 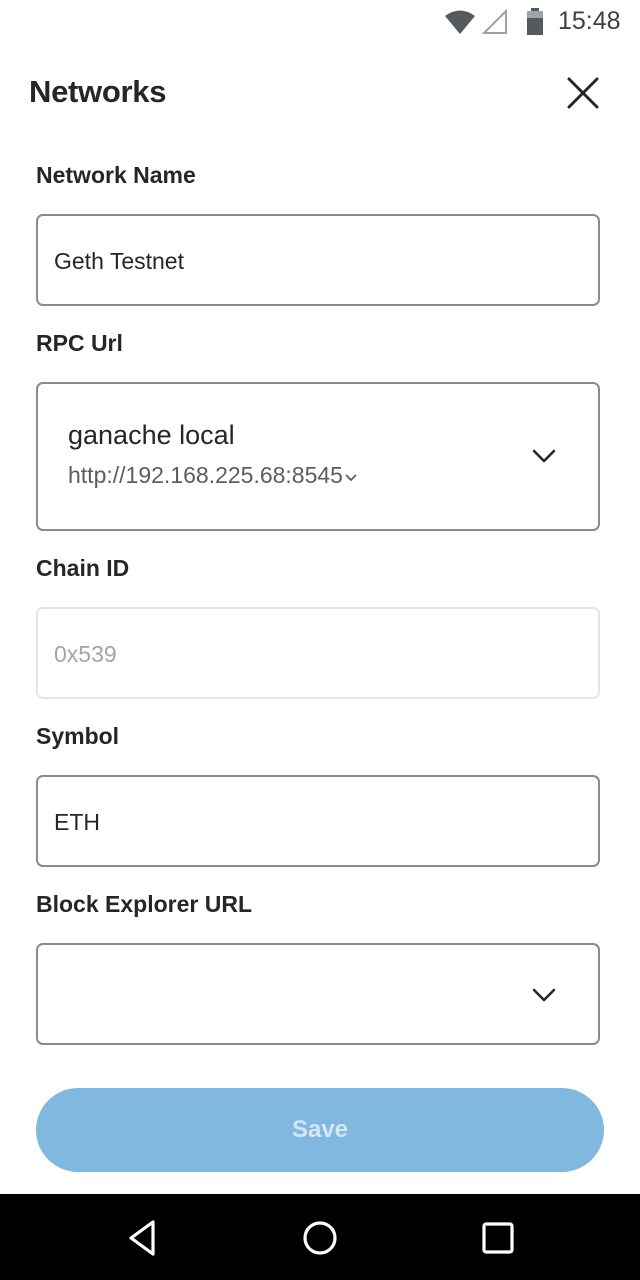 I want to click on page-title: Networks, so click(x=98, y=91).